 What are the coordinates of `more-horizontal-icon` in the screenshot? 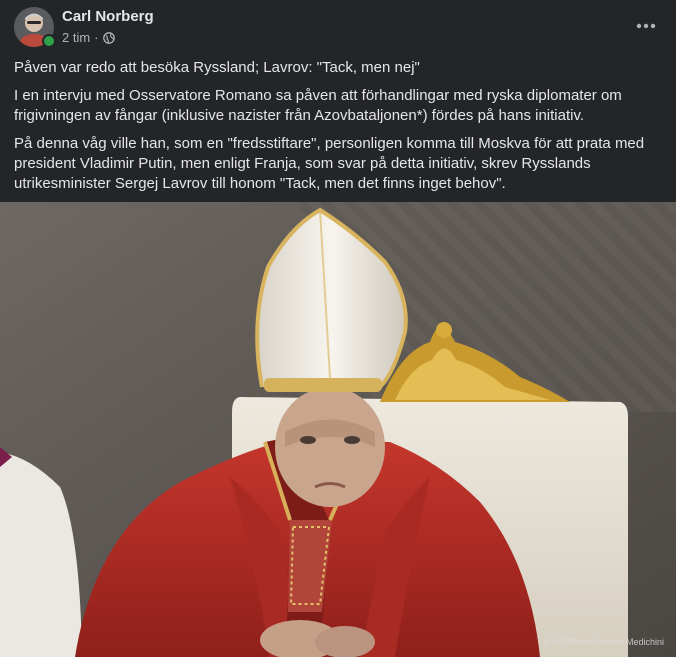 It's located at (646, 26).